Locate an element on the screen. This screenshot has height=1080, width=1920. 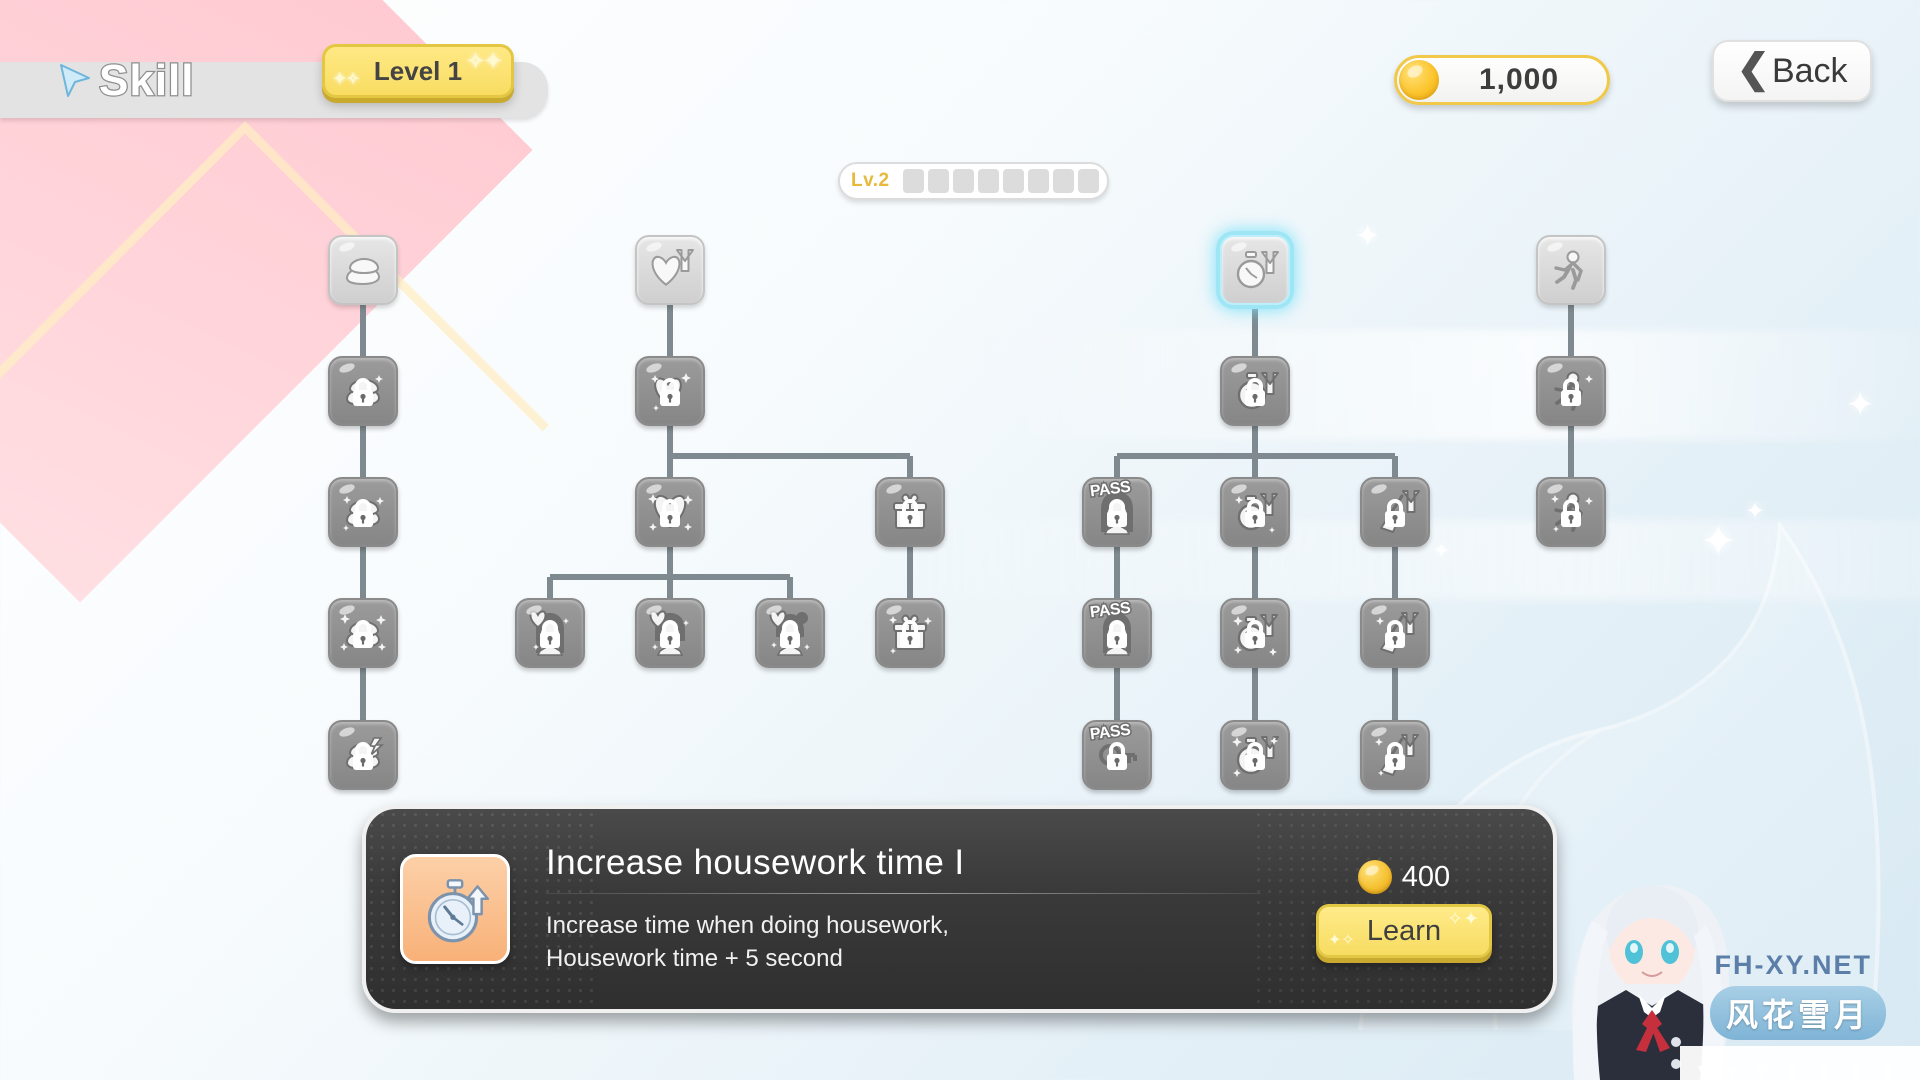
skill-node-c2r2b is located at coordinates (910, 512).